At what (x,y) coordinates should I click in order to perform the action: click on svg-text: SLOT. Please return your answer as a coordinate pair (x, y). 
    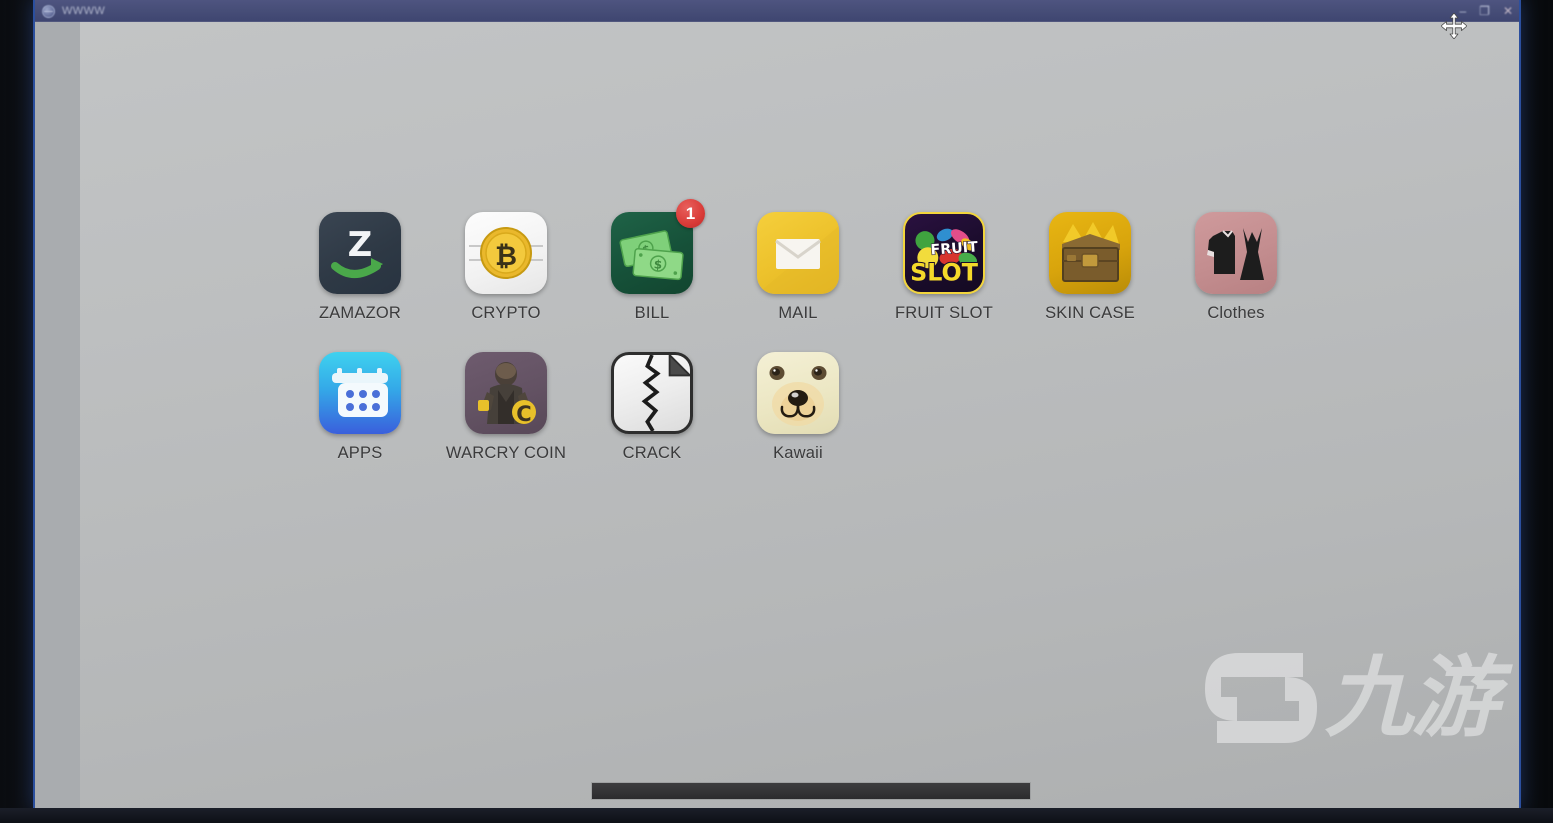
    Looking at the image, I should click on (944, 273).